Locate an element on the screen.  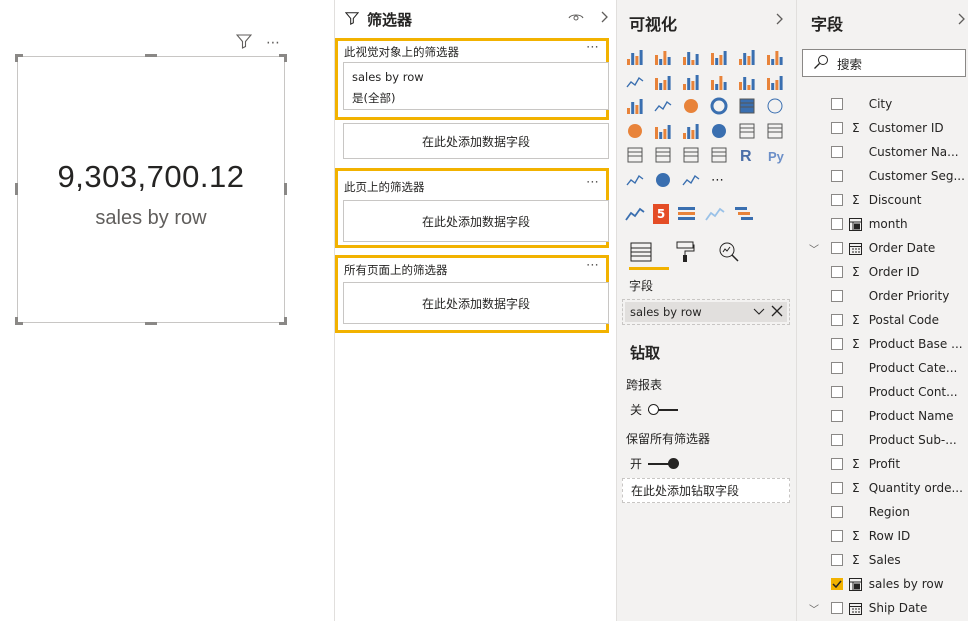
field-row: Order Priority is located at coordinates (882, 296).